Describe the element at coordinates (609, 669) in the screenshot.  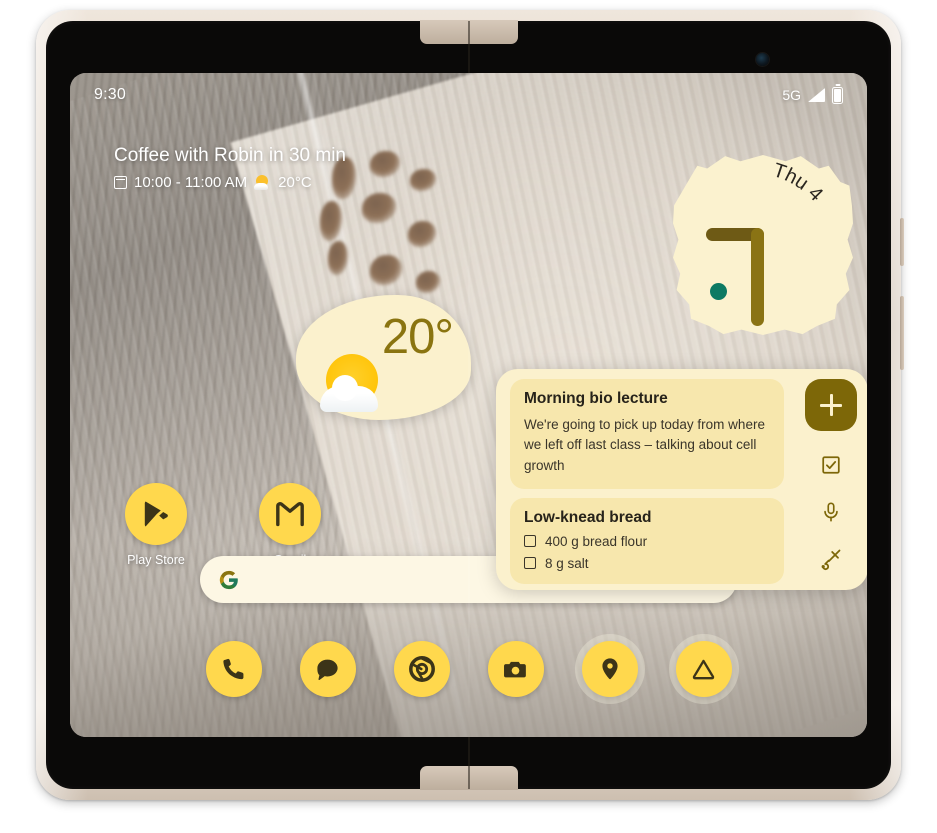
I see `dock-item-maps` at that location.